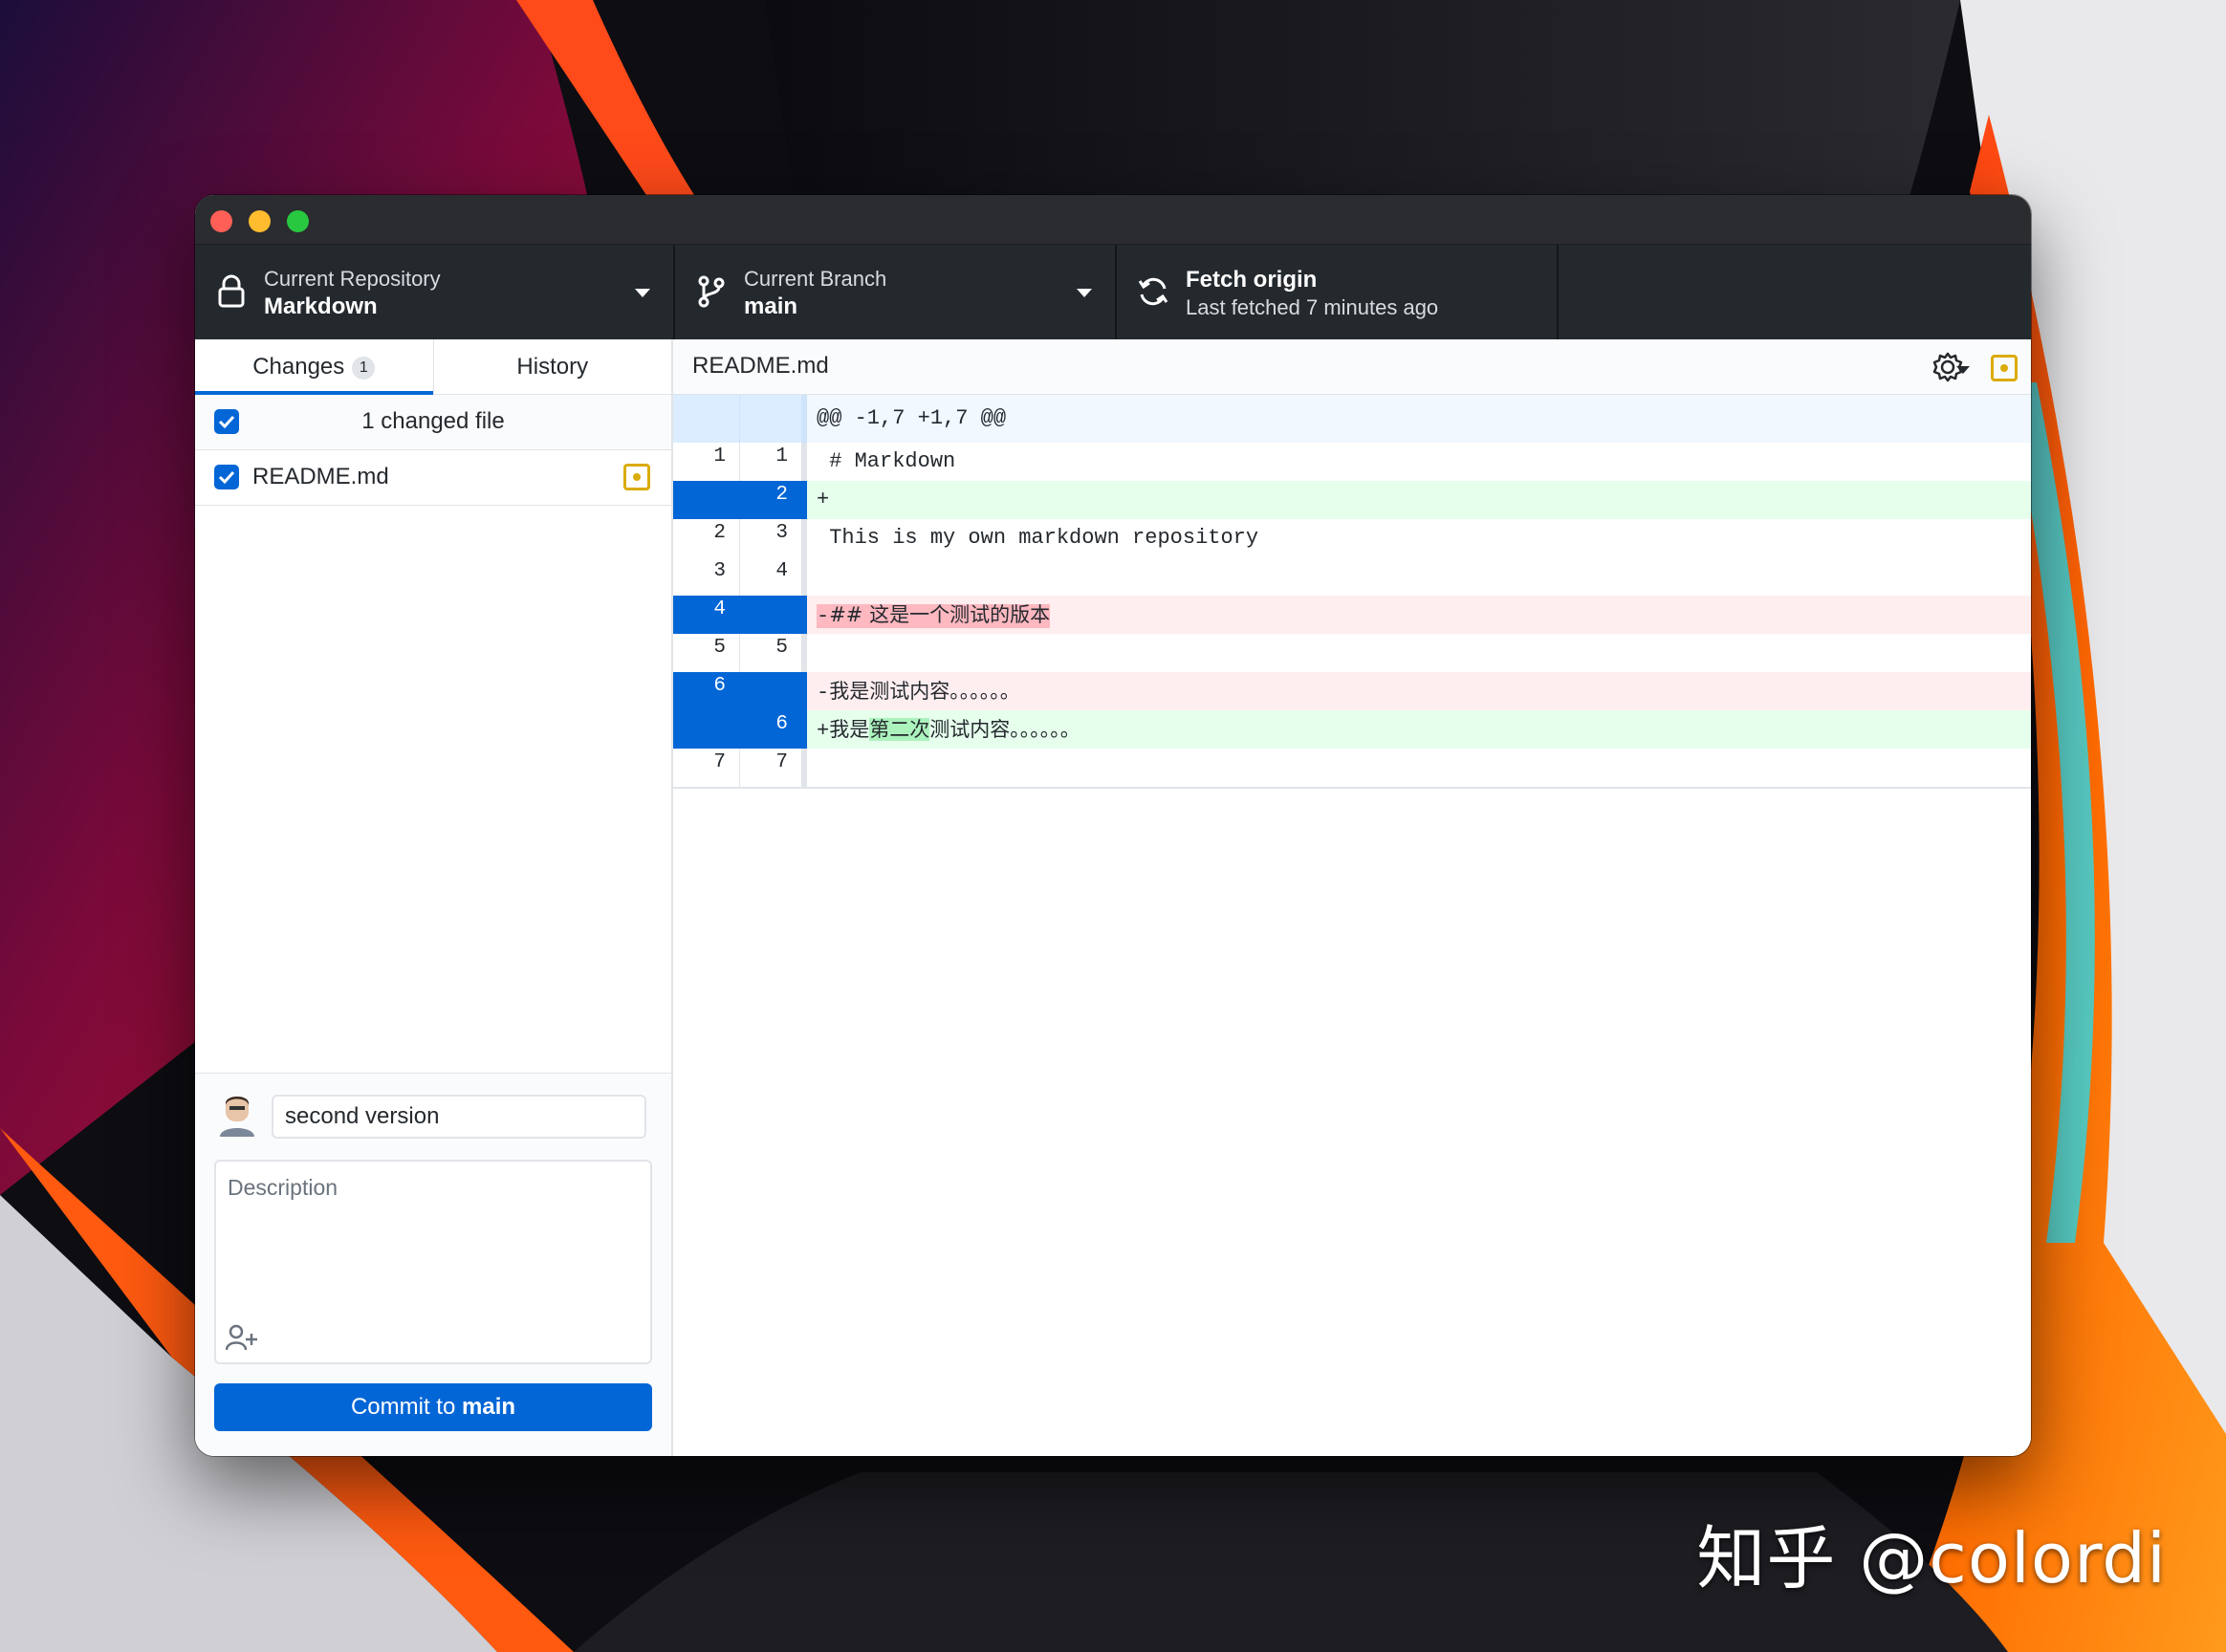 This screenshot has width=2226, height=1652. What do you see at coordinates (824, 731) in the screenshot?
I see `line-prefix: +` at bounding box center [824, 731].